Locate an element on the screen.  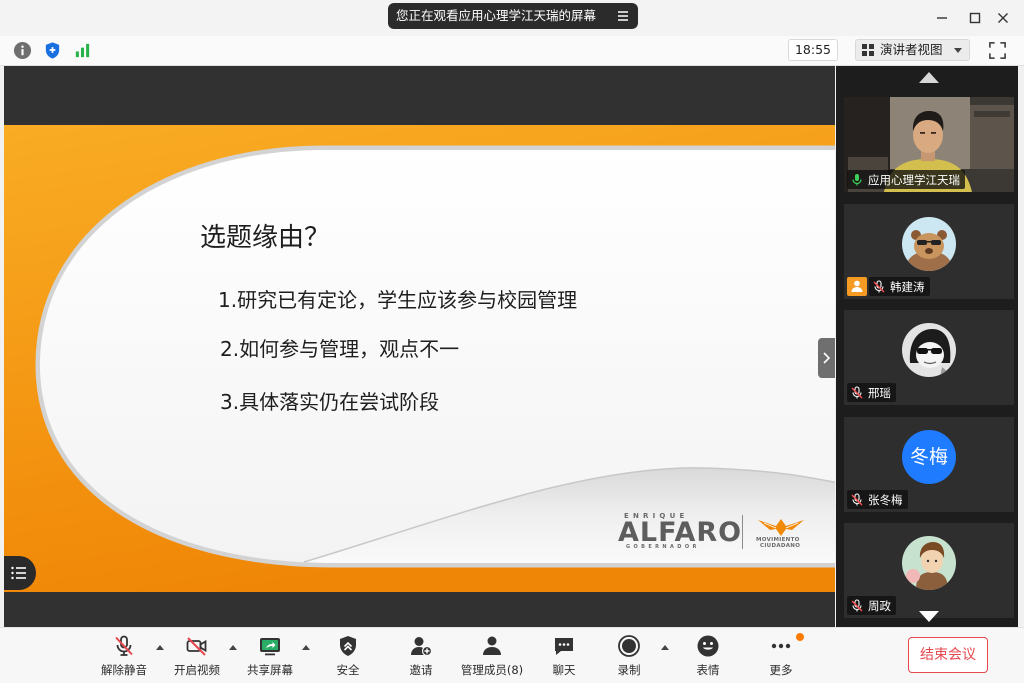
title-bar: 您正在观看应用心理学江天瑞的屏幕 is located at coordinates (512, 18).